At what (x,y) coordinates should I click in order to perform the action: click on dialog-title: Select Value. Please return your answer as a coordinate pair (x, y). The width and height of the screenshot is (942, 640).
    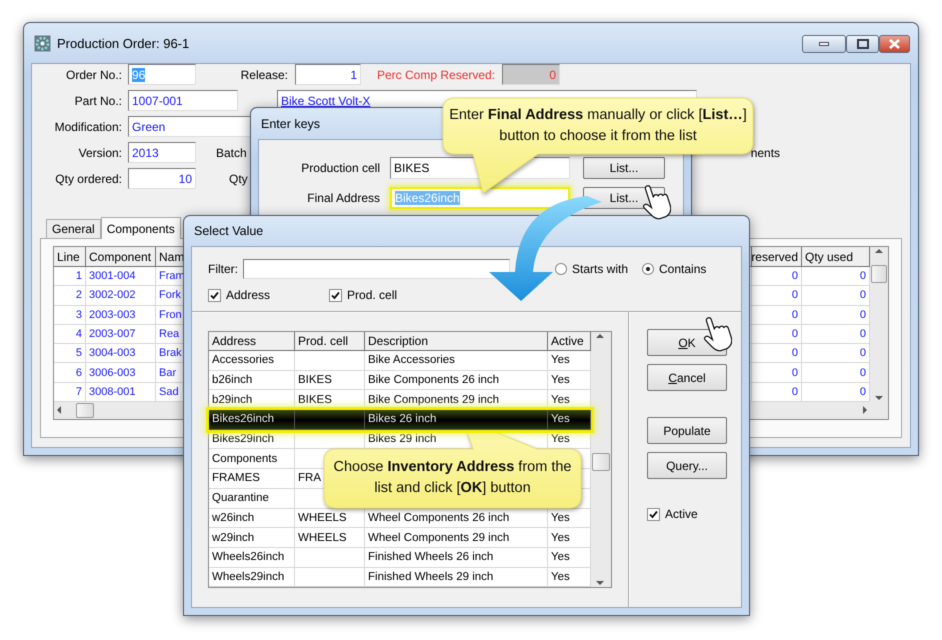
    Looking at the image, I should click on (229, 231).